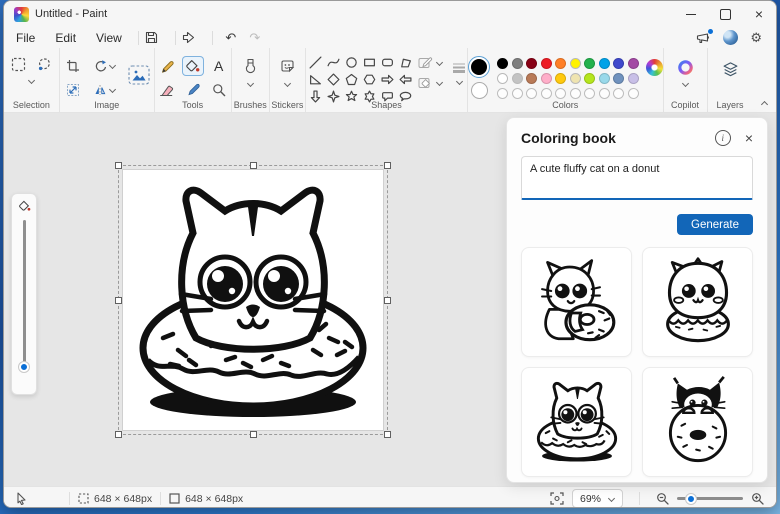 The image size is (780, 514). I want to click on shape-outline-button, so click(430, 63).